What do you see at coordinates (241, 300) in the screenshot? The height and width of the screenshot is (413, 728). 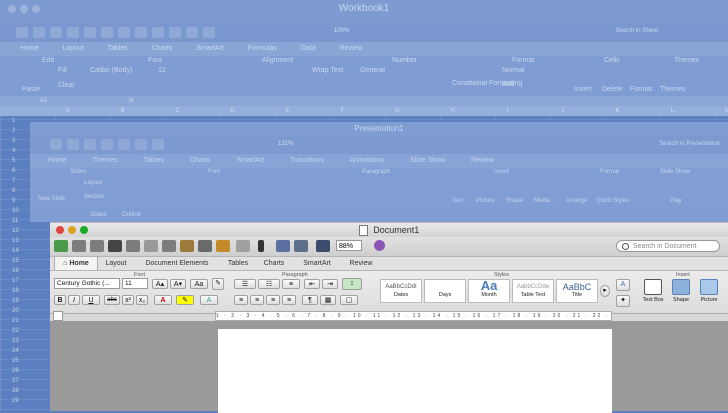 I see `align-left-icon: ≡` at bounding box center [241, 300].